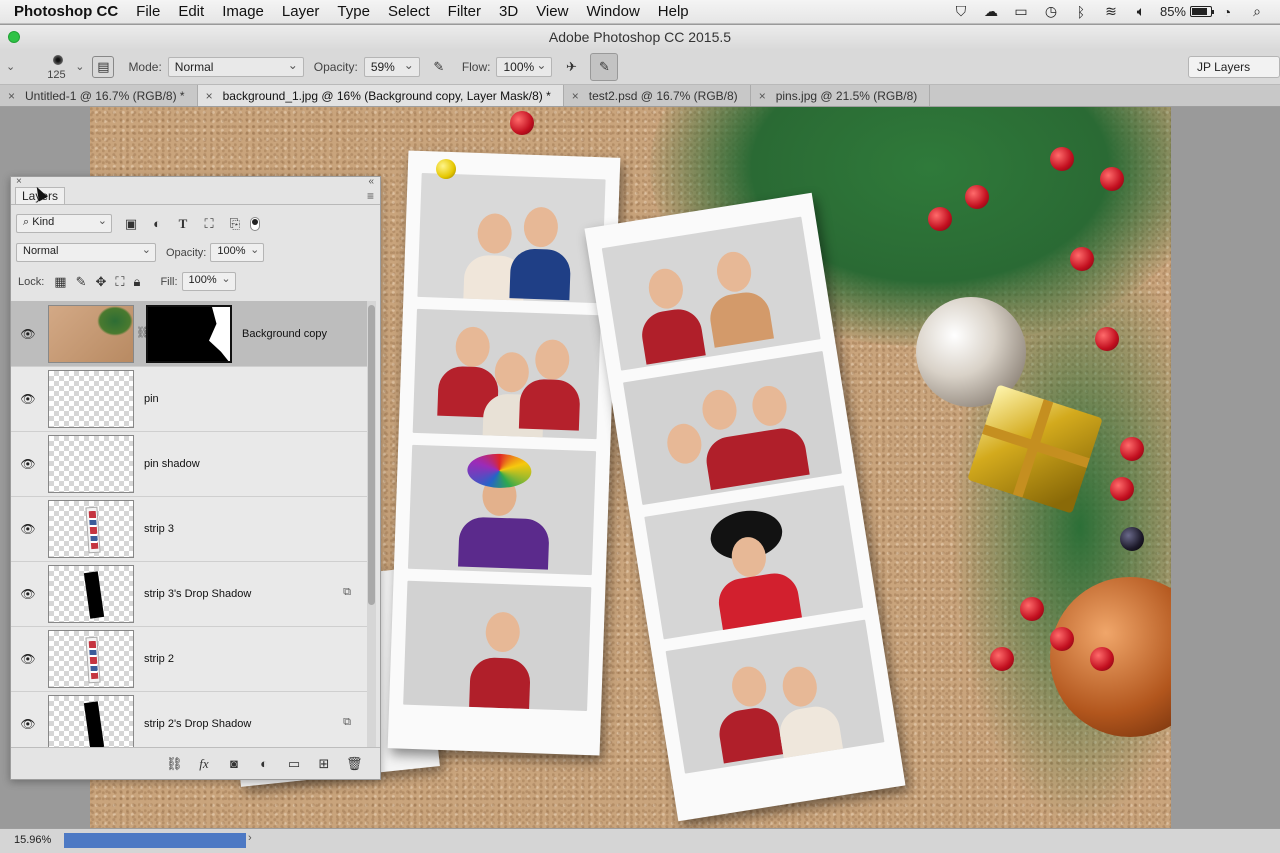 The height and width of the screenshot is (853, 1280). Describe the element at coordinates (197, 724) in the screenshot. I see `layer-name: strip 2's Drop Shadow` at that location.